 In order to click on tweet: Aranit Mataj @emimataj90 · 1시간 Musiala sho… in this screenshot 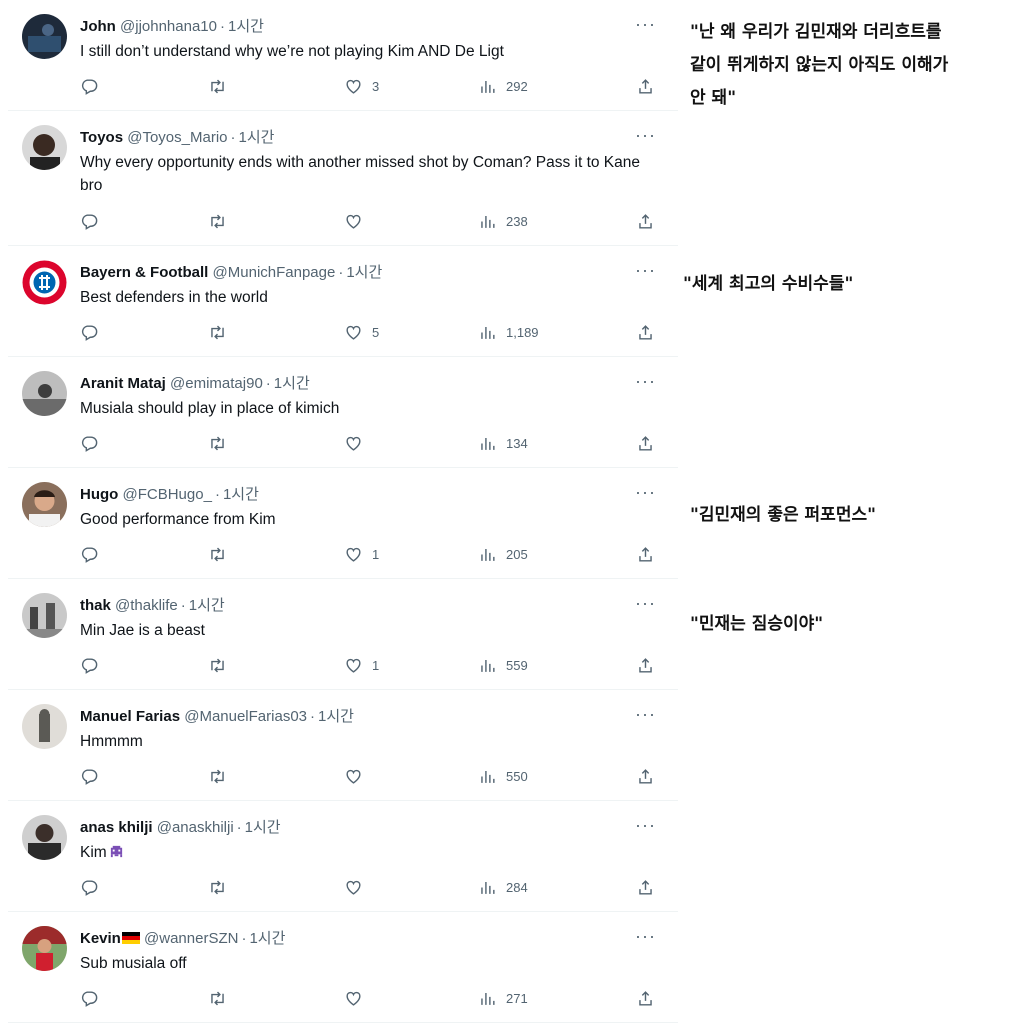, I will do `click(343, 412)`.